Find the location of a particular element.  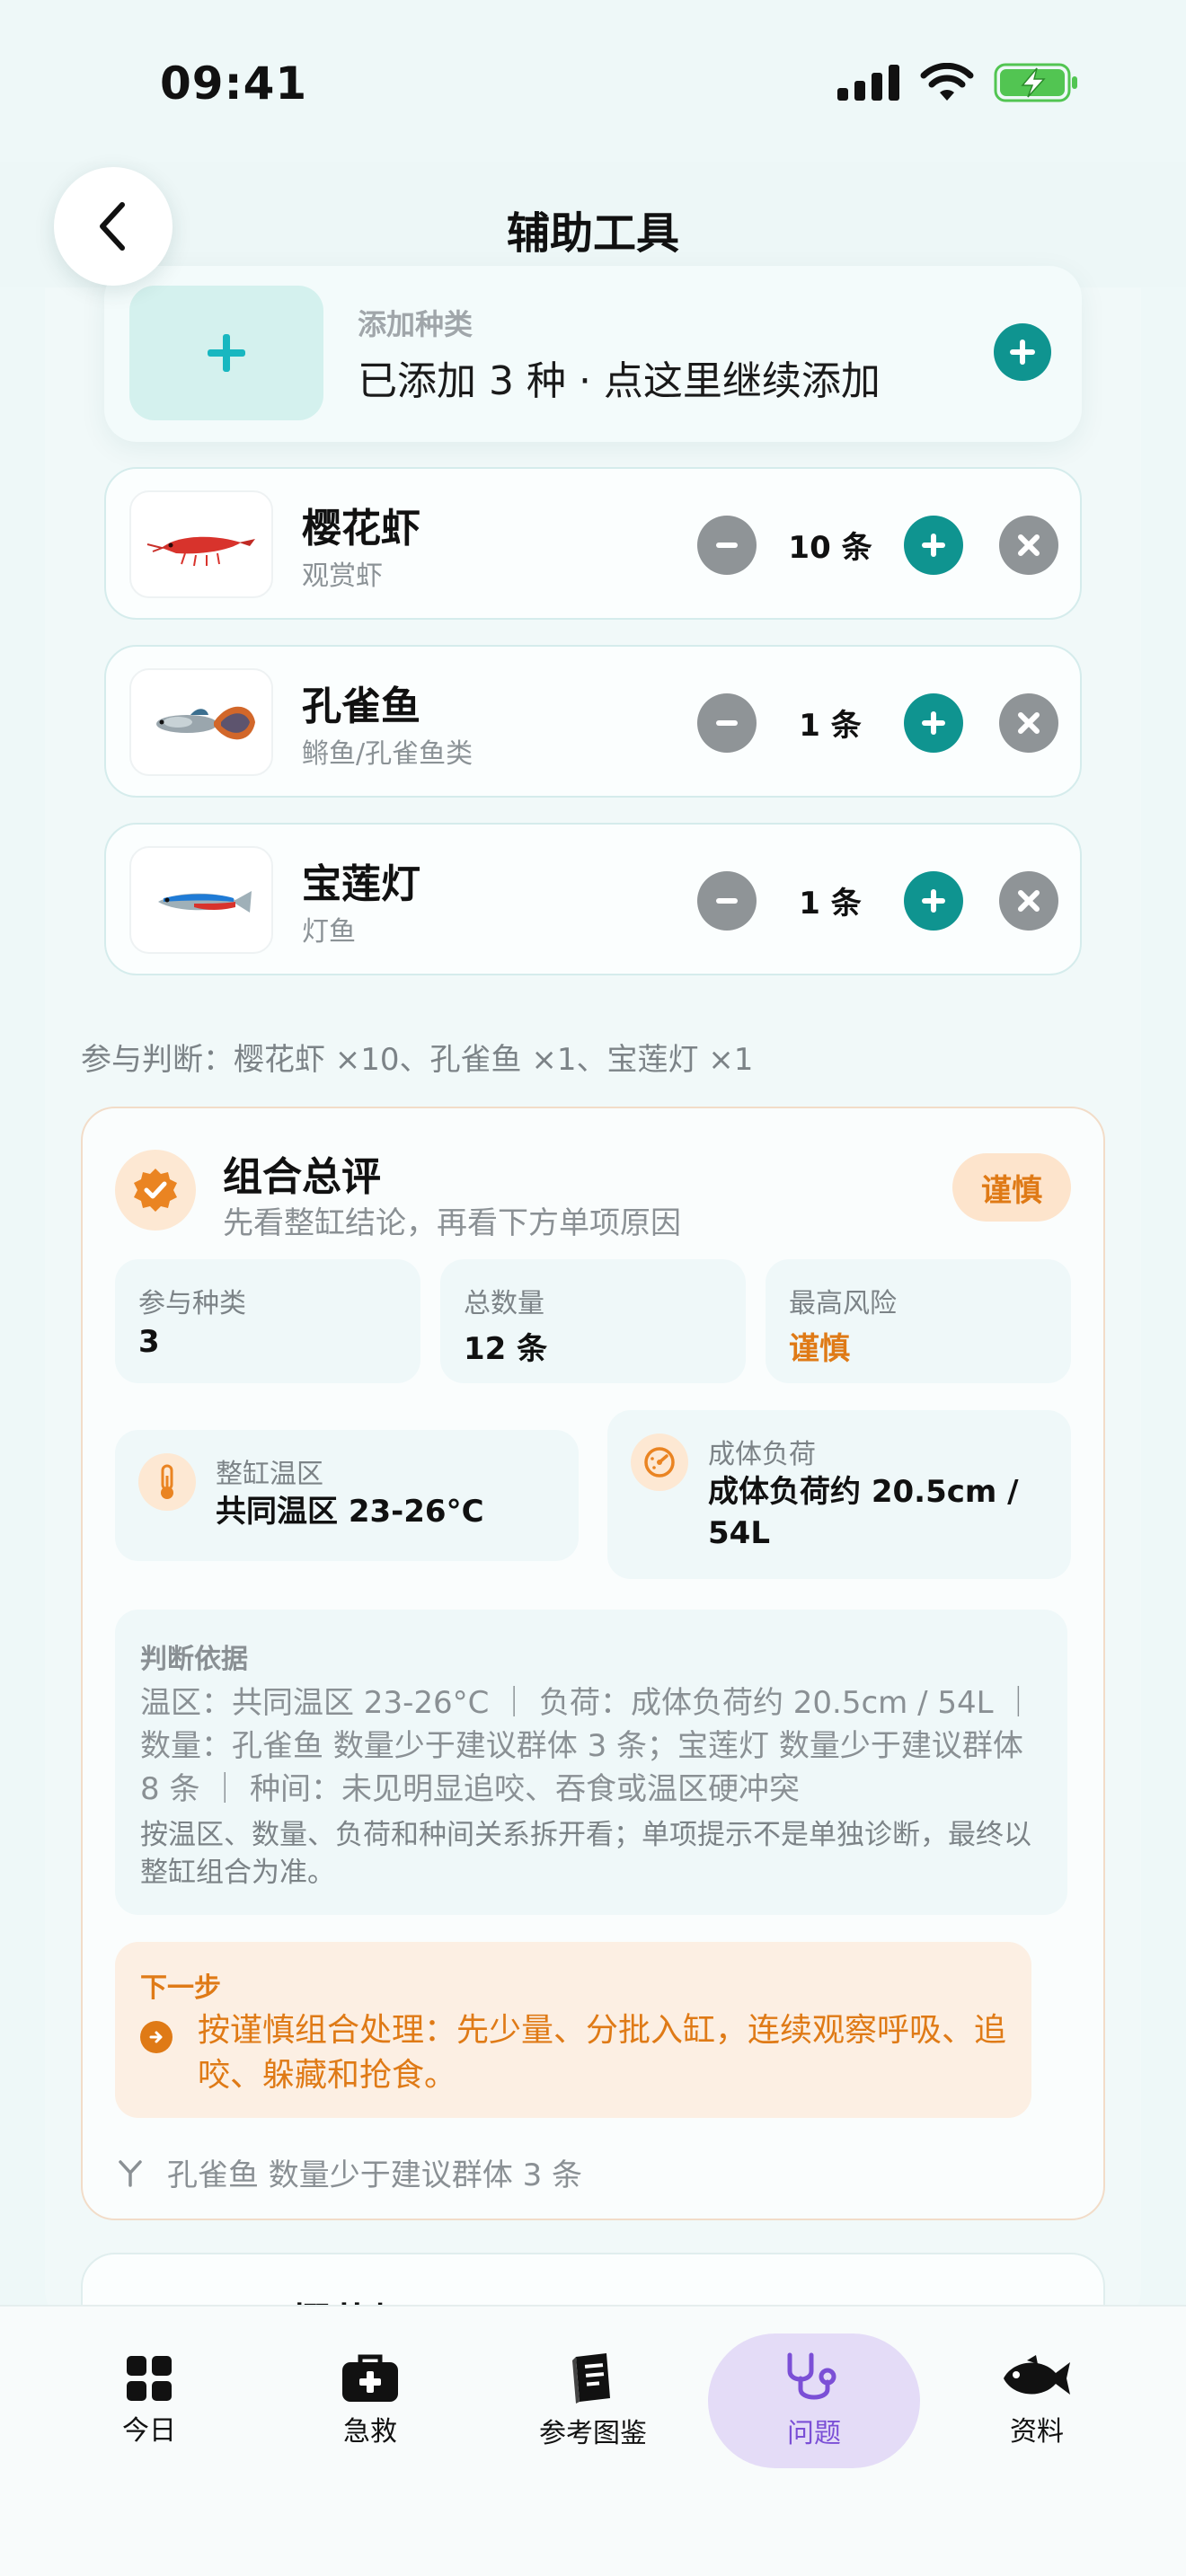

stat-highest-risk: 最高风险 谨慎 is located at coordinates (918, 1321).